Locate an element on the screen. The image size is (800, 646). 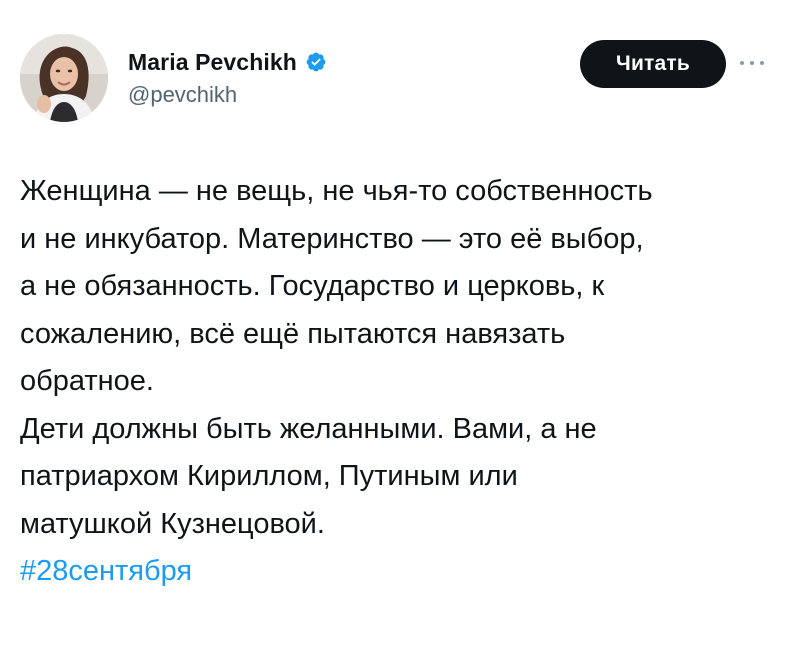
verified-badge-icon is located at coordinates (316, 62).